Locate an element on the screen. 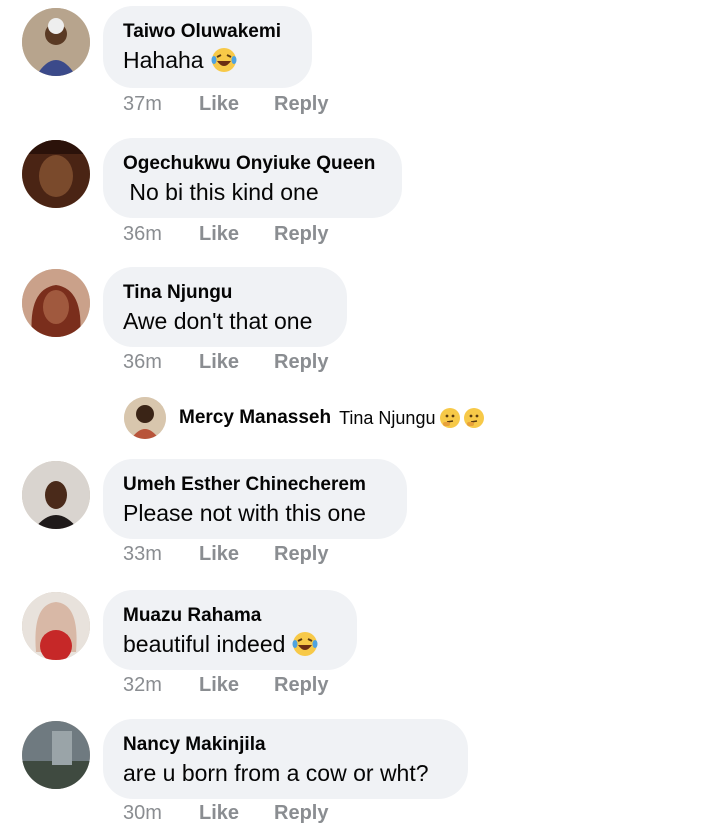 Image resolution: width=720 pixels, height=836 pixels. comment-text: beautiful indeed is located at coordinates (230, 644).